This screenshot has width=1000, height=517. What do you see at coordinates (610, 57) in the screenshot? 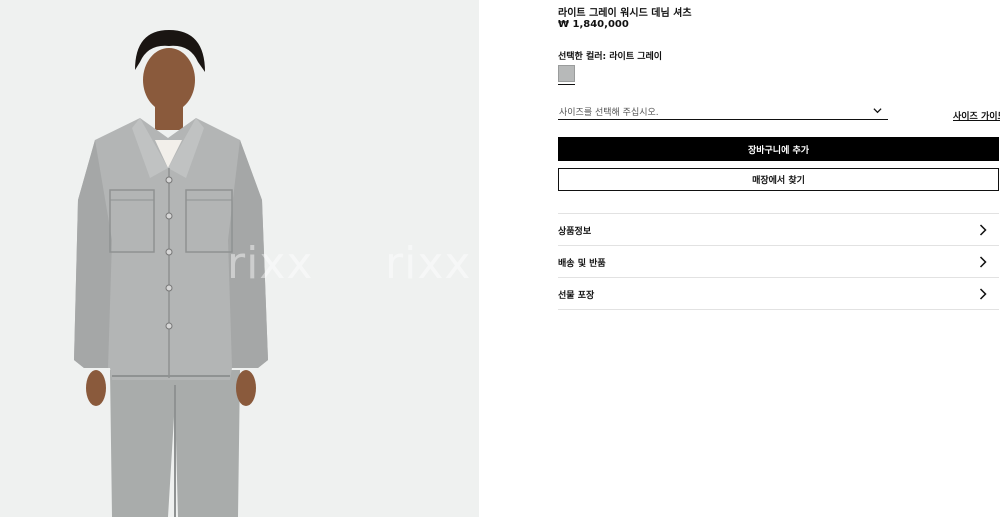
I see `selected-color-label: 선택한 컬러: 라이트 그레이` at bounding box center [610, 57].